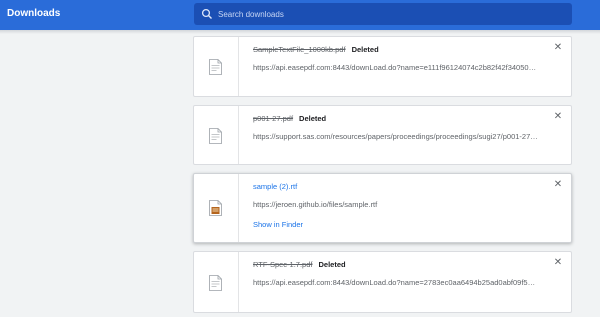 The width and height of the screenshot is (600, 317). Describe the element at coordinates (396, 224) in the screenshot. I see `show-in-finder-link: Show in Finder` at that location.